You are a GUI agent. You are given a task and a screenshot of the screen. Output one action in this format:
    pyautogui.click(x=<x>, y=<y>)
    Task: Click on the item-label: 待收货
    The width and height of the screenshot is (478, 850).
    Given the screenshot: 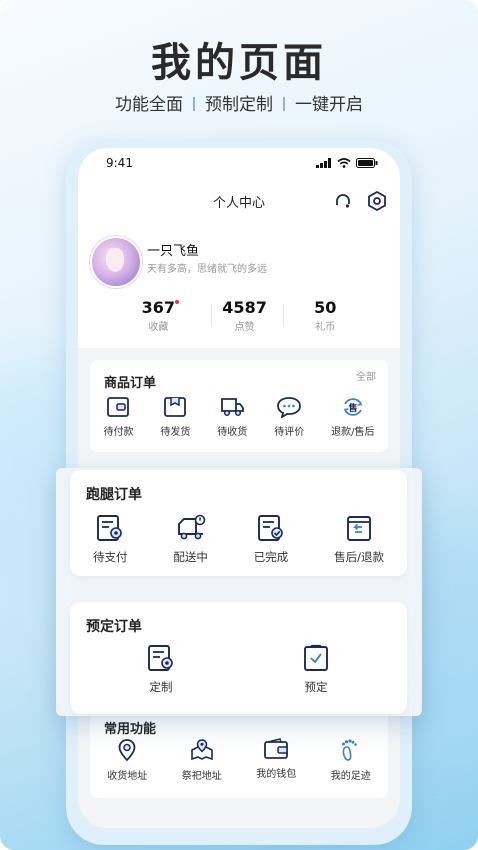 What is the action you would take?
    pyautogui.click(x=232, y=432)
    